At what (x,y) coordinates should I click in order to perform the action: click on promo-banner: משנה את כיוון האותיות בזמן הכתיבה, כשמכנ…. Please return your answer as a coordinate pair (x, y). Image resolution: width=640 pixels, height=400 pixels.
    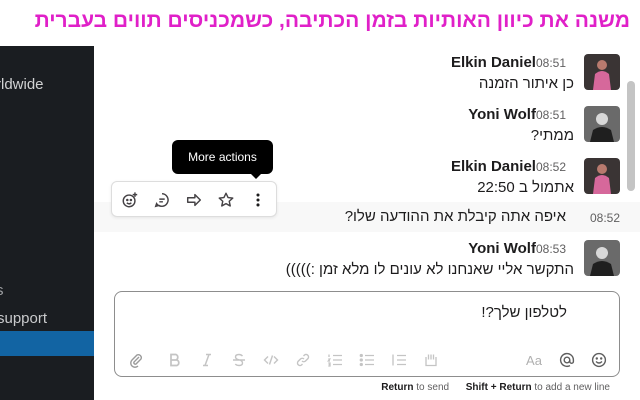
    Looking at the image, I should click on (320, 23).